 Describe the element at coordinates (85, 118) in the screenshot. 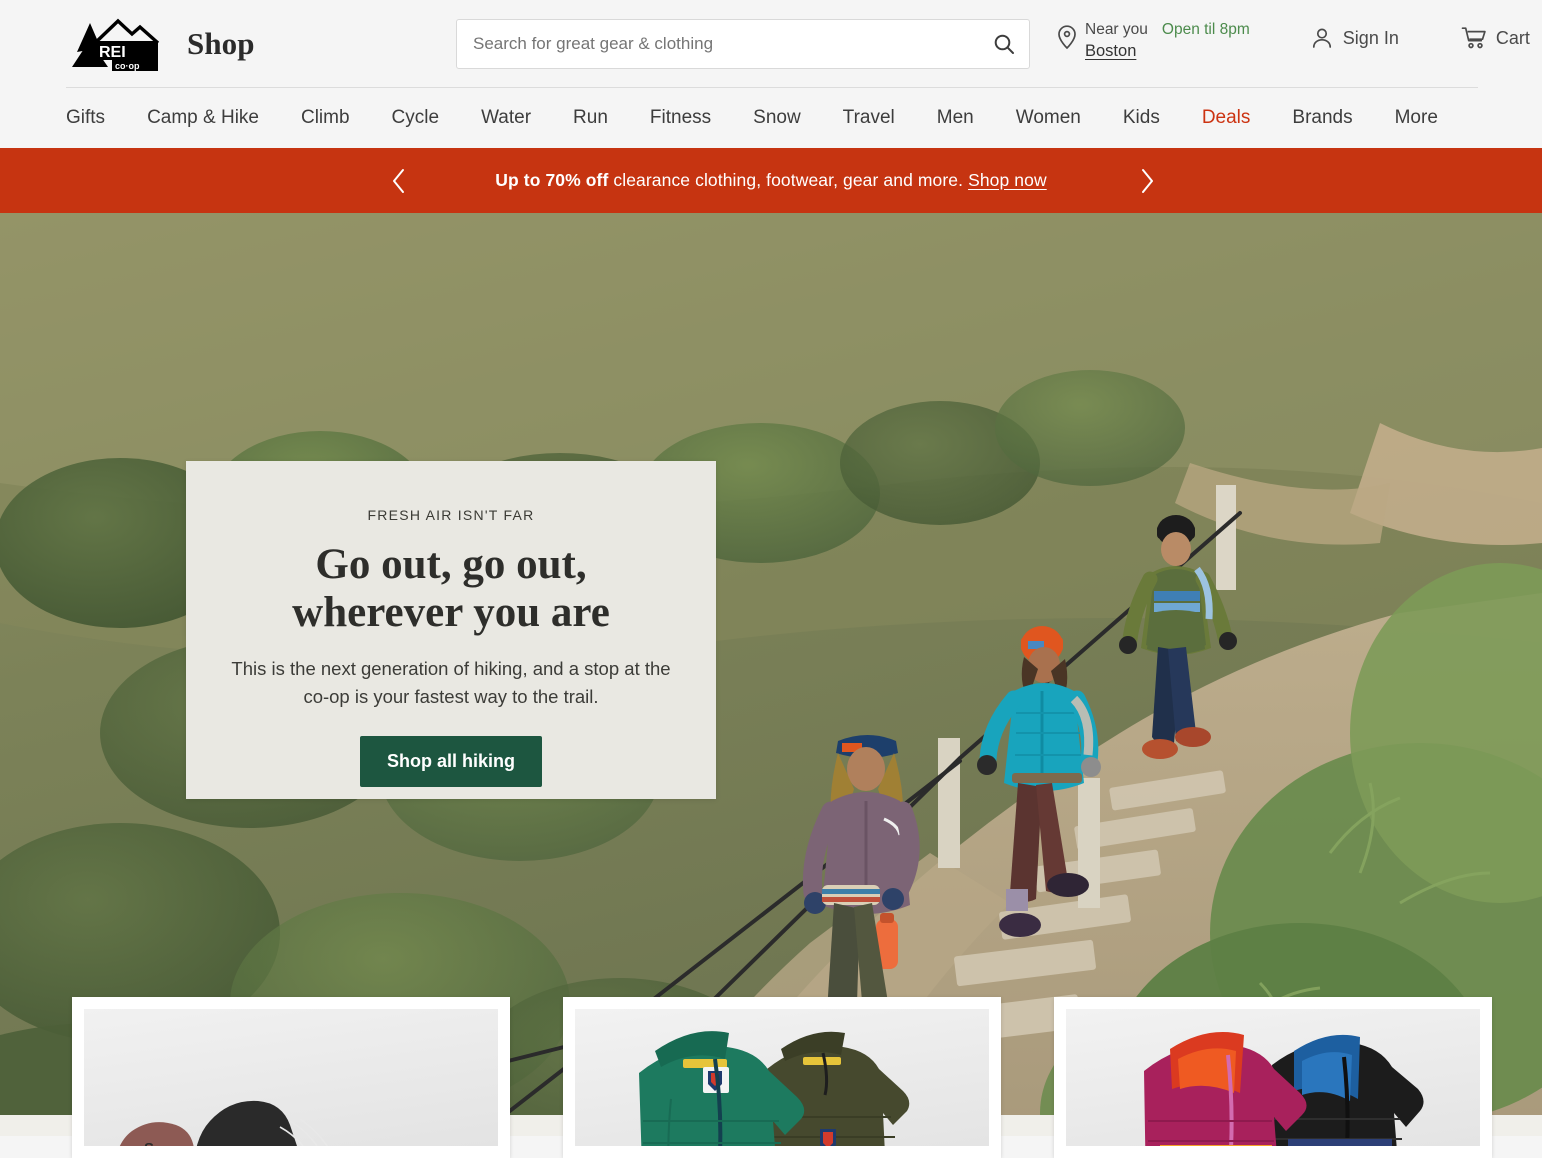

I see `nav-item-gifts: Gifts` at that location.